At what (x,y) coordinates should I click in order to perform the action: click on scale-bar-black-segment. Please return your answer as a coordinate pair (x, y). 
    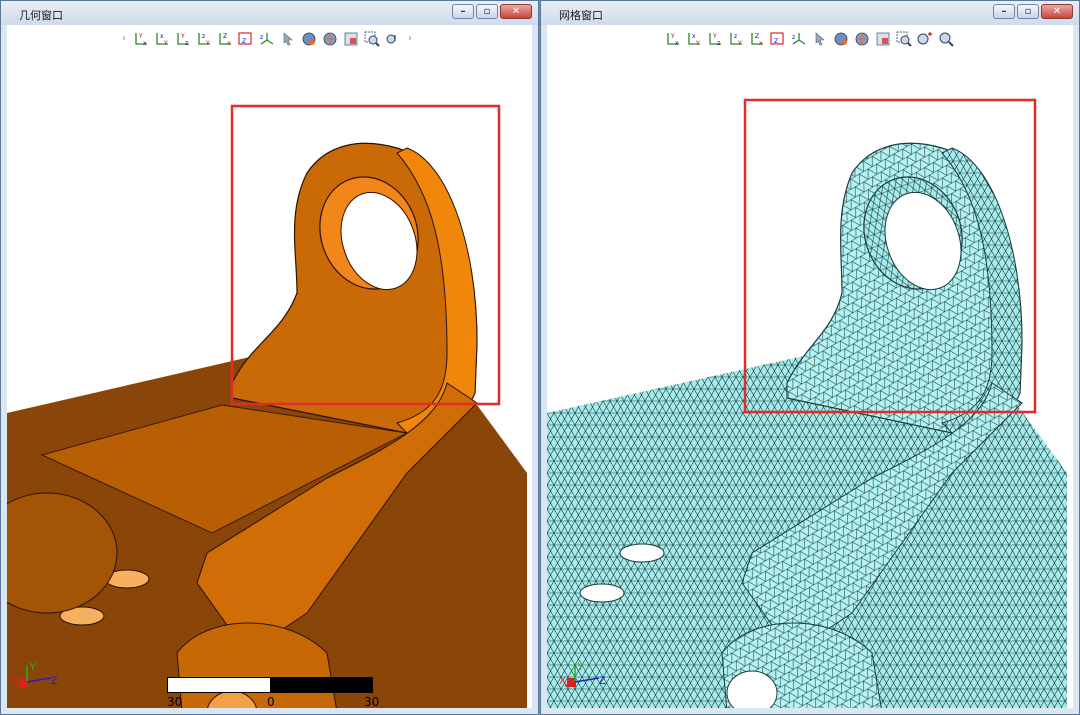
    Looking at the image, I should click on (321, 685).